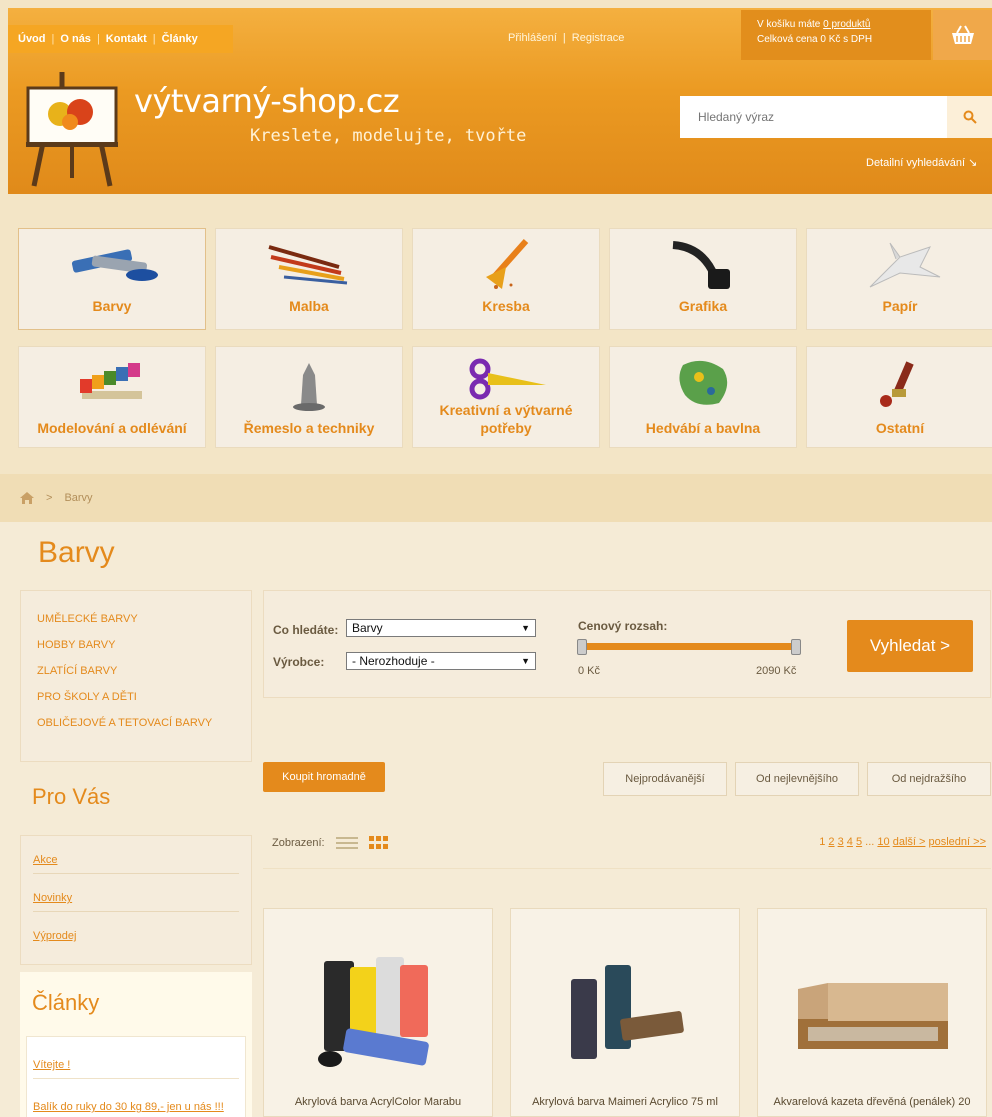 The height and width of the screenshot is (1117, 992). Describe the element at coordinates (180, 39) in the screenshot. I see `nav-clanky: Články` at that location.